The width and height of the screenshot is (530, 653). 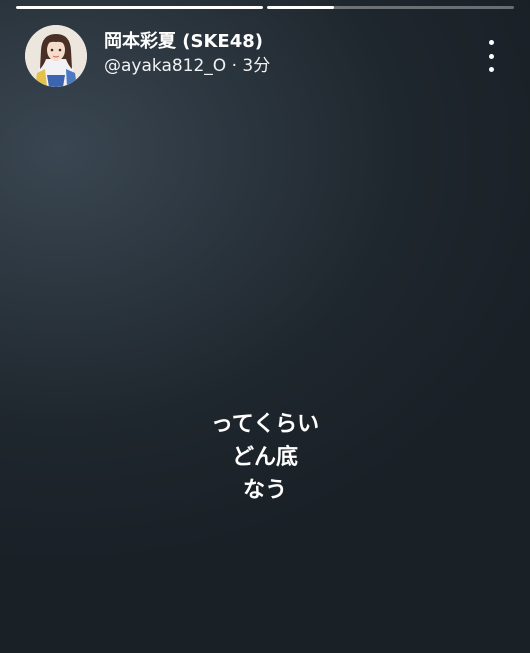 What do you see at coordinates (187, 42) in the screenshot?
I see `display-name: 岡本彩夏 (SKE48)` at bounding box center [187, 42].